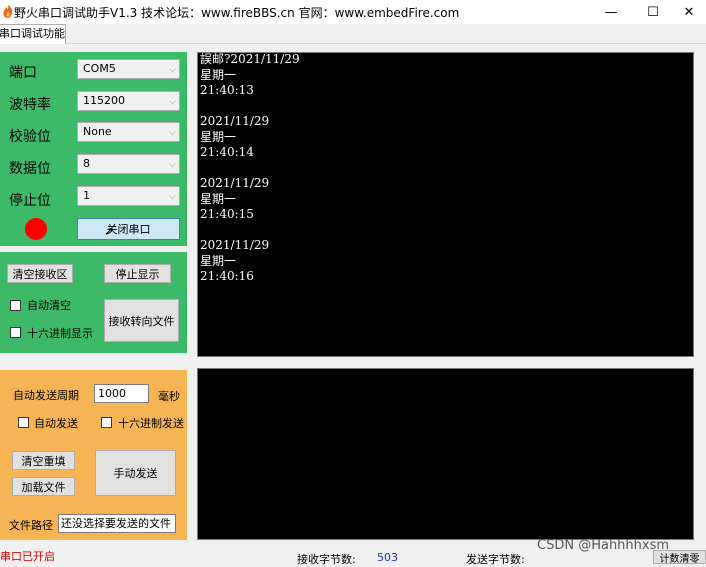 This screenshot has width=706, height=567. I want to click on baud-select: 115200 ⌵, so click(128, 101).